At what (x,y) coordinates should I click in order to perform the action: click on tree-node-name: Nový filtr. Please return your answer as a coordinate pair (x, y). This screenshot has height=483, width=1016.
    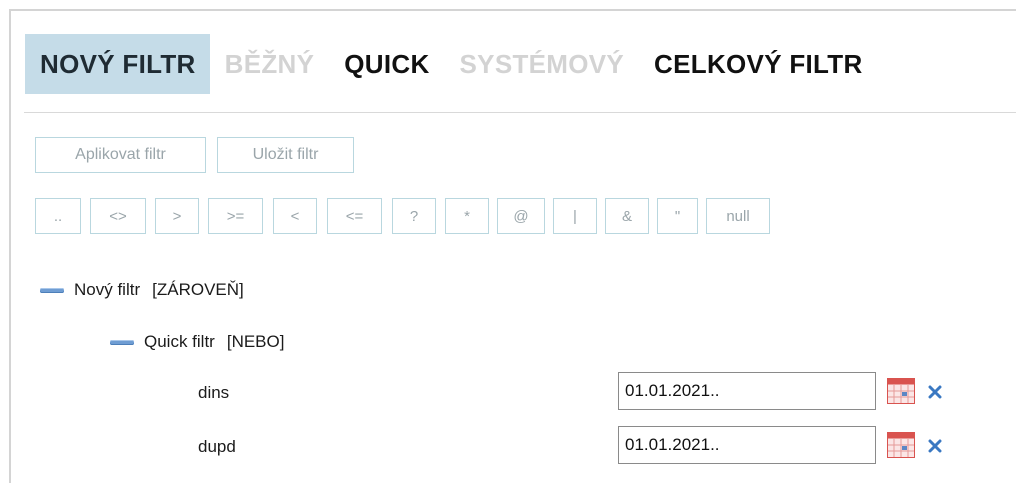
    Looking at the image, I should click on (107, 289).